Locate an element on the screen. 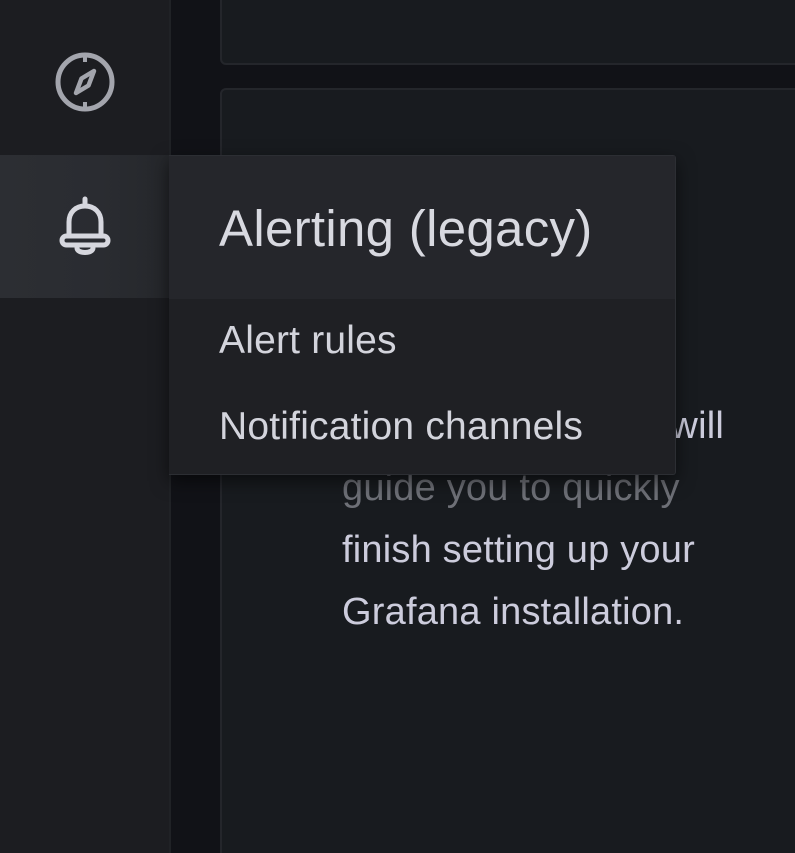  sidebar-item-alerting is located at coordinates (84, 226).